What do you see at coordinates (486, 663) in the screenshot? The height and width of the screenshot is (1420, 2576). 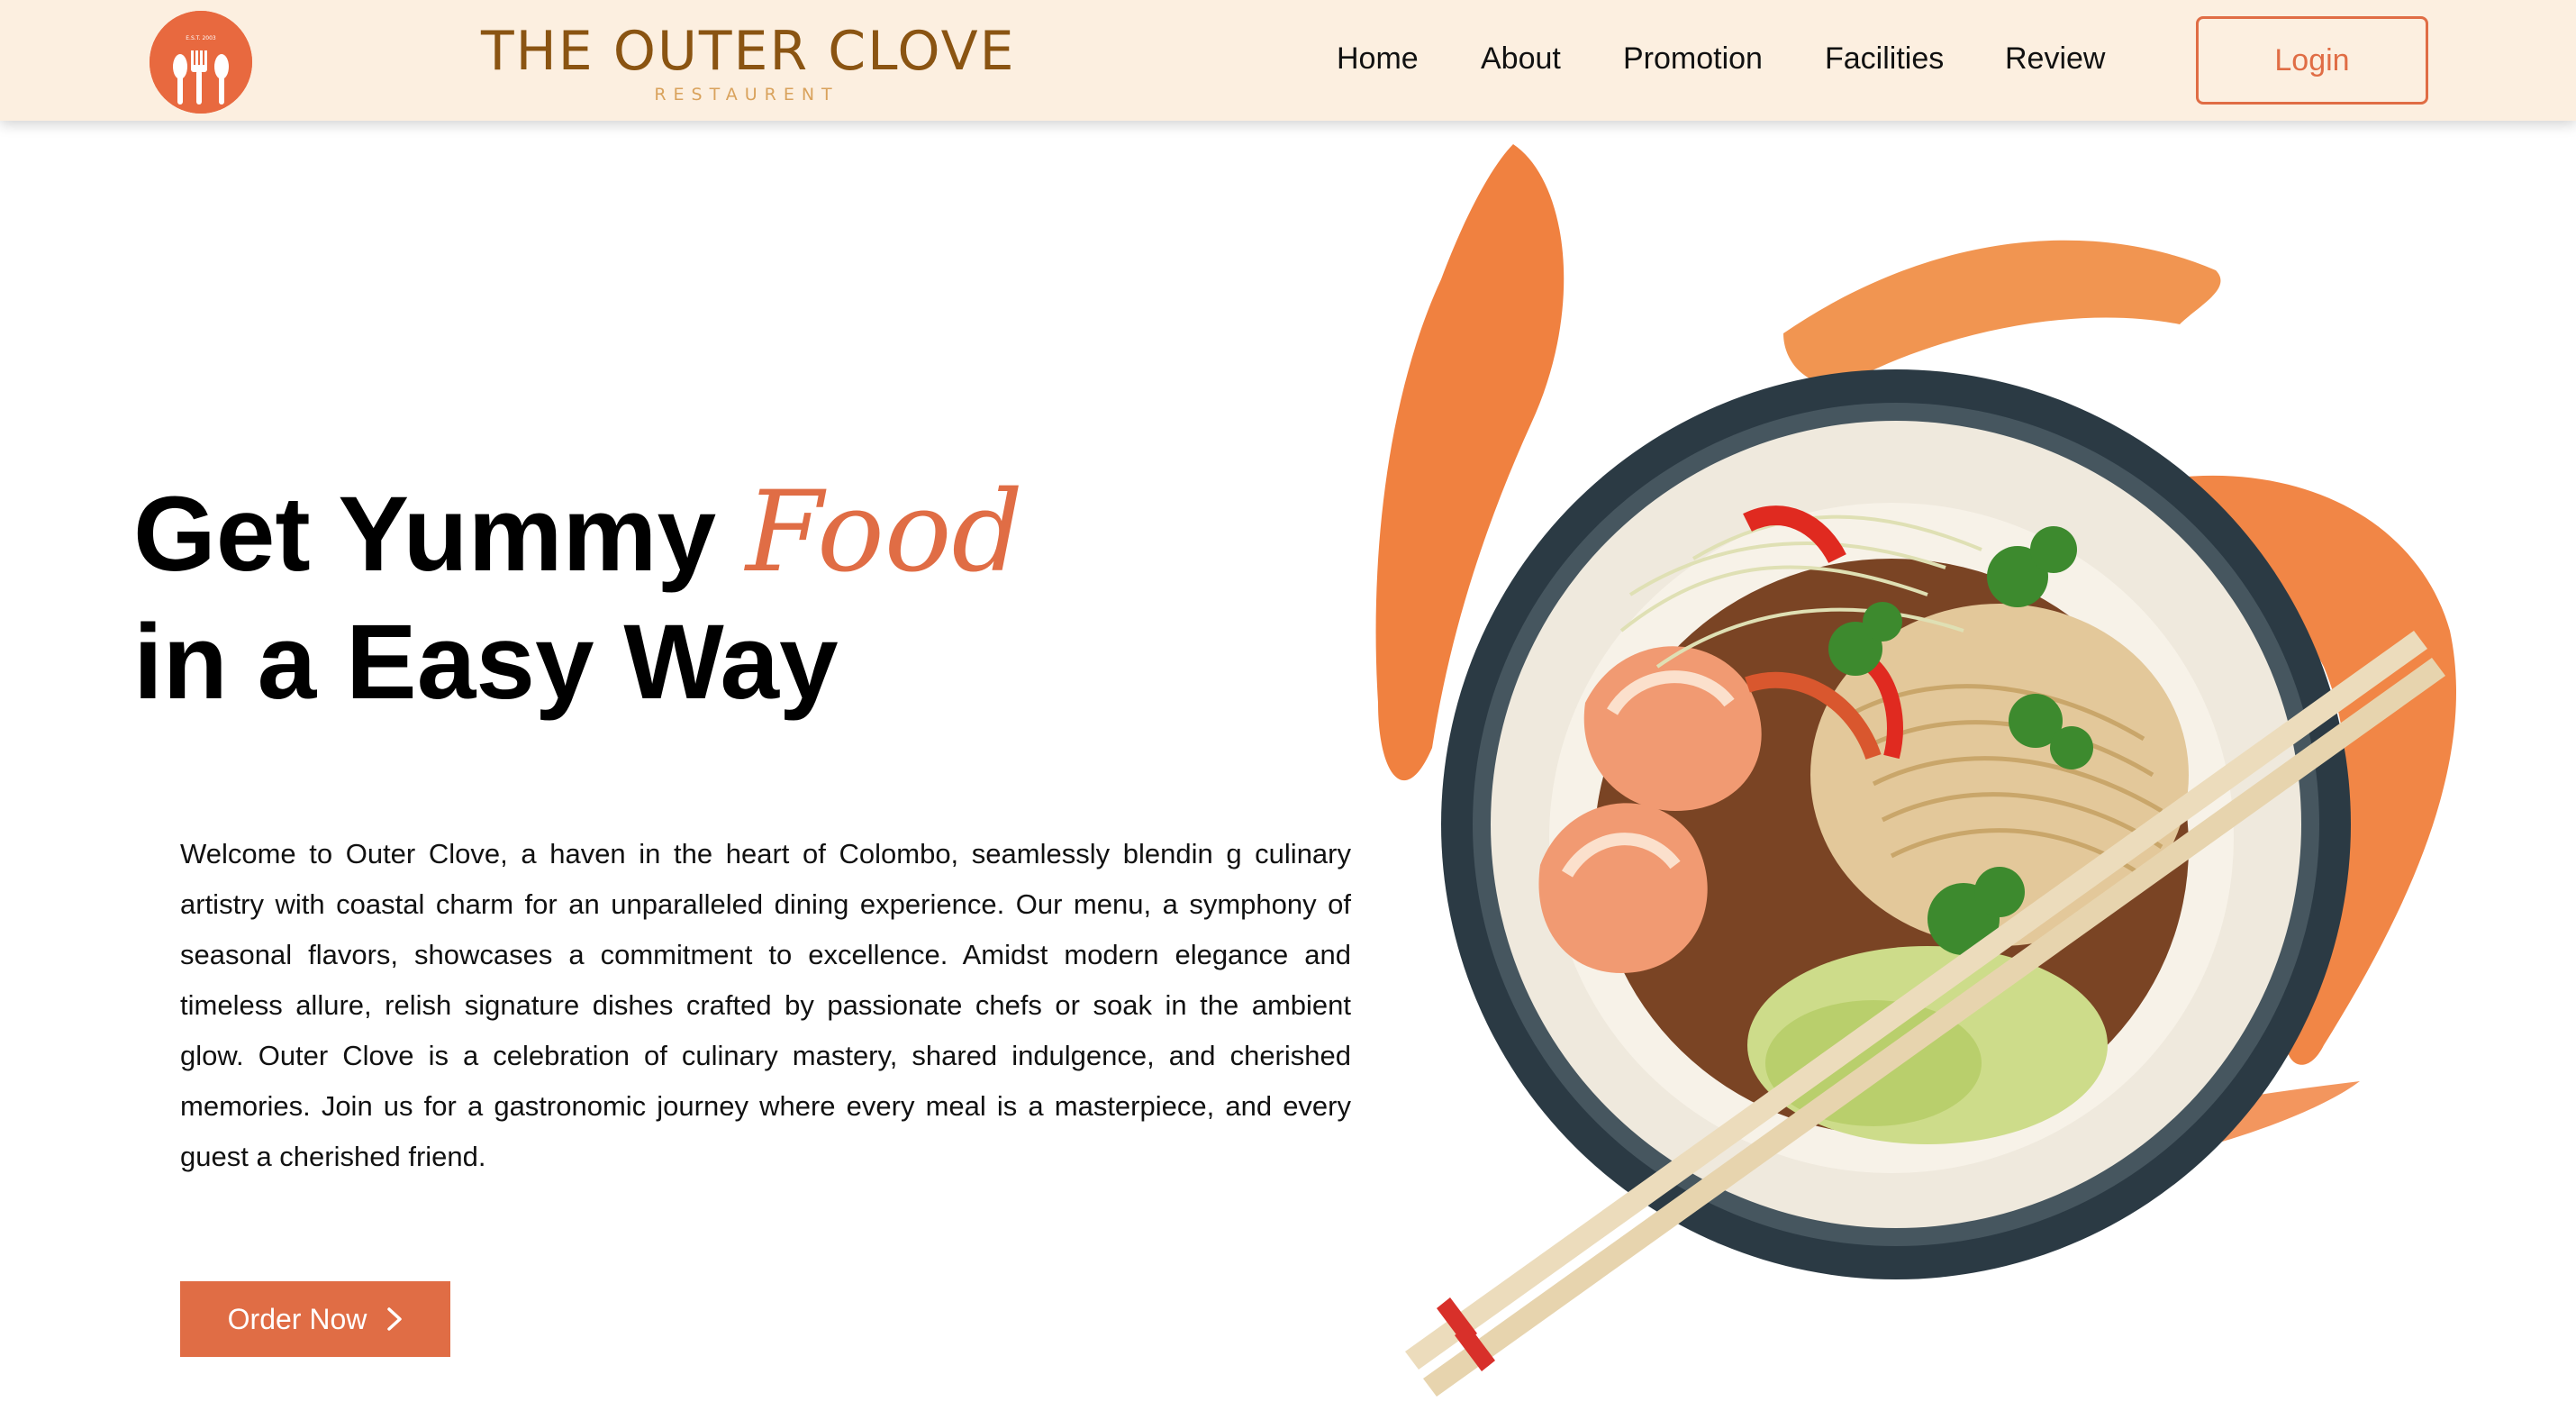 I see `hero-title-line2: in a Easy Way` at bounding box center [486, 663].